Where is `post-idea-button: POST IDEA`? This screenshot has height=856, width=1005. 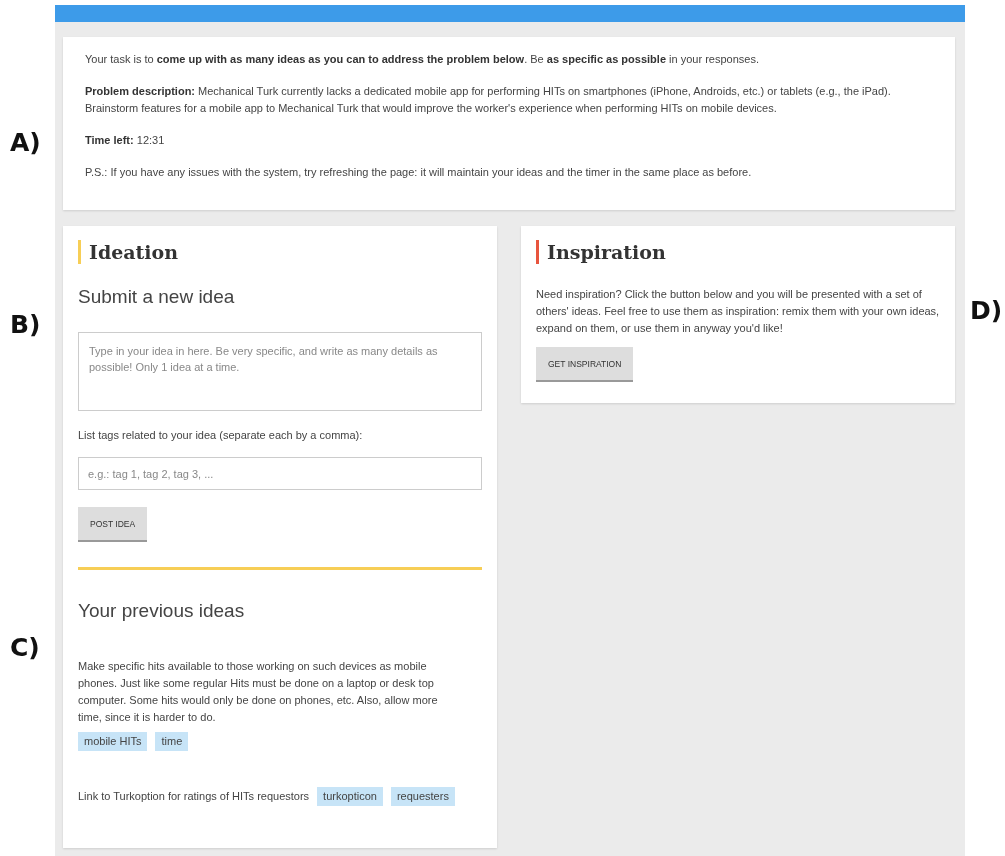 post-idea-button: POST IDEA is located at coordinates (113, 524).